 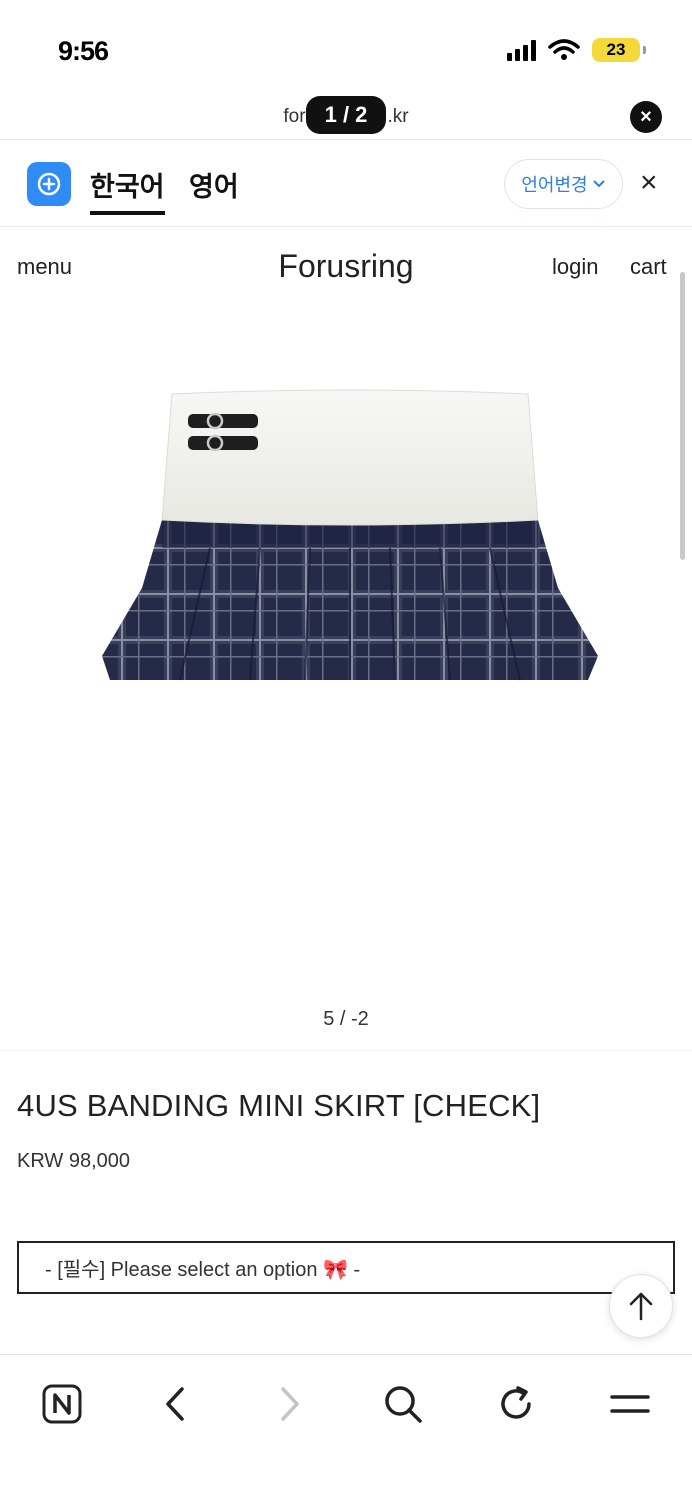 I want to click on product-title: 4US BANDING MINI SKIRT [CHECK], so click(x=279, y=1105).